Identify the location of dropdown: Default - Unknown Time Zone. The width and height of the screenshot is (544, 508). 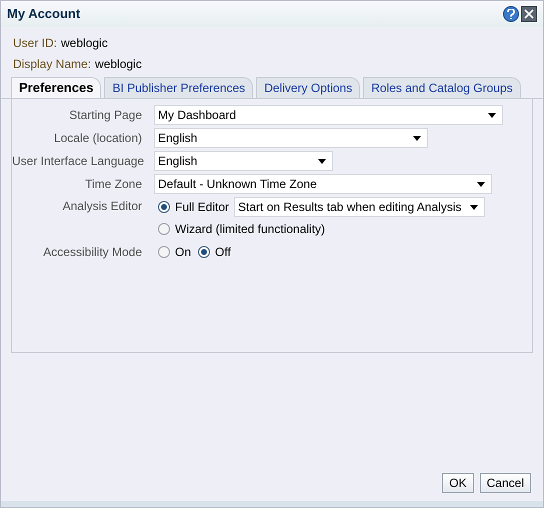
(323, 184).